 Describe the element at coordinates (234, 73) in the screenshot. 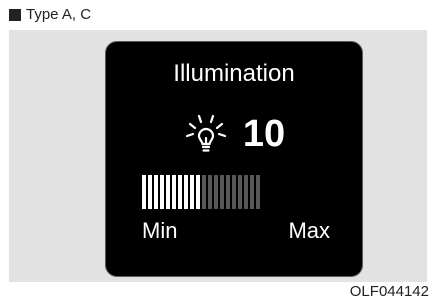

I see `screen-title: Illumination` at that location.